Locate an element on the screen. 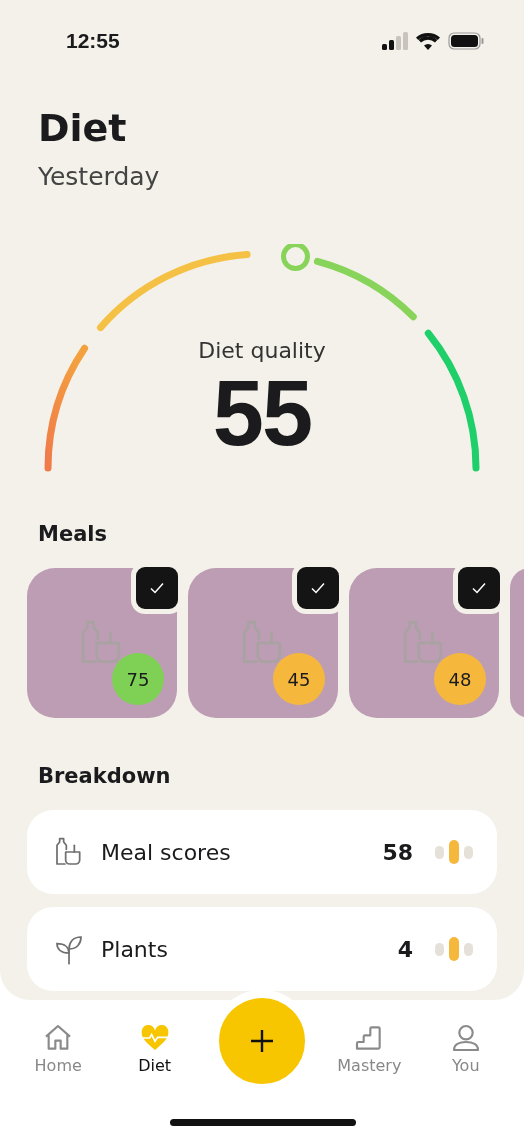 This screenshot has height=1136, width=524. nav-tab: You is located at coordinates (465, 1048).